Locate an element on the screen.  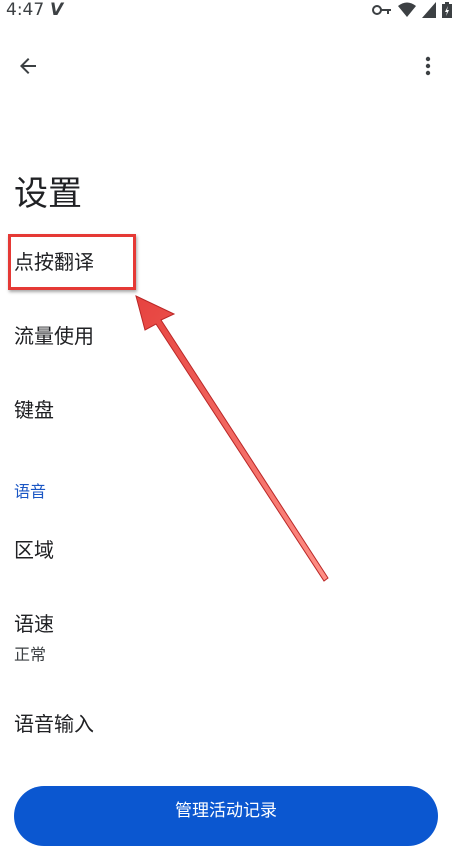
annotation-arrow is located at coordinates (232, 438).